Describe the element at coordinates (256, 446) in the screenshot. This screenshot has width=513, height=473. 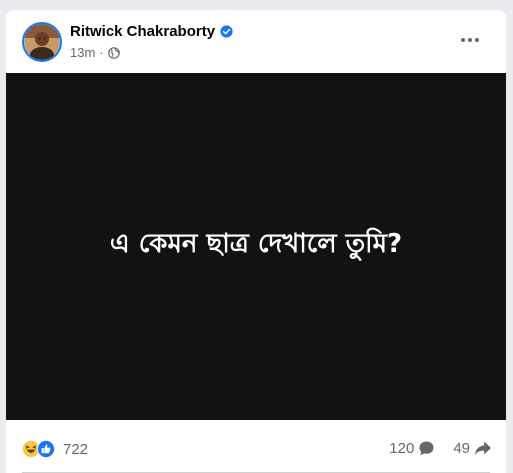
I see `post-footer: 722 120 49` at that location.